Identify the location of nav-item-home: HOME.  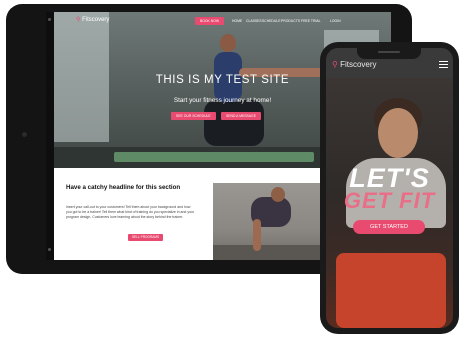
(237, 21).